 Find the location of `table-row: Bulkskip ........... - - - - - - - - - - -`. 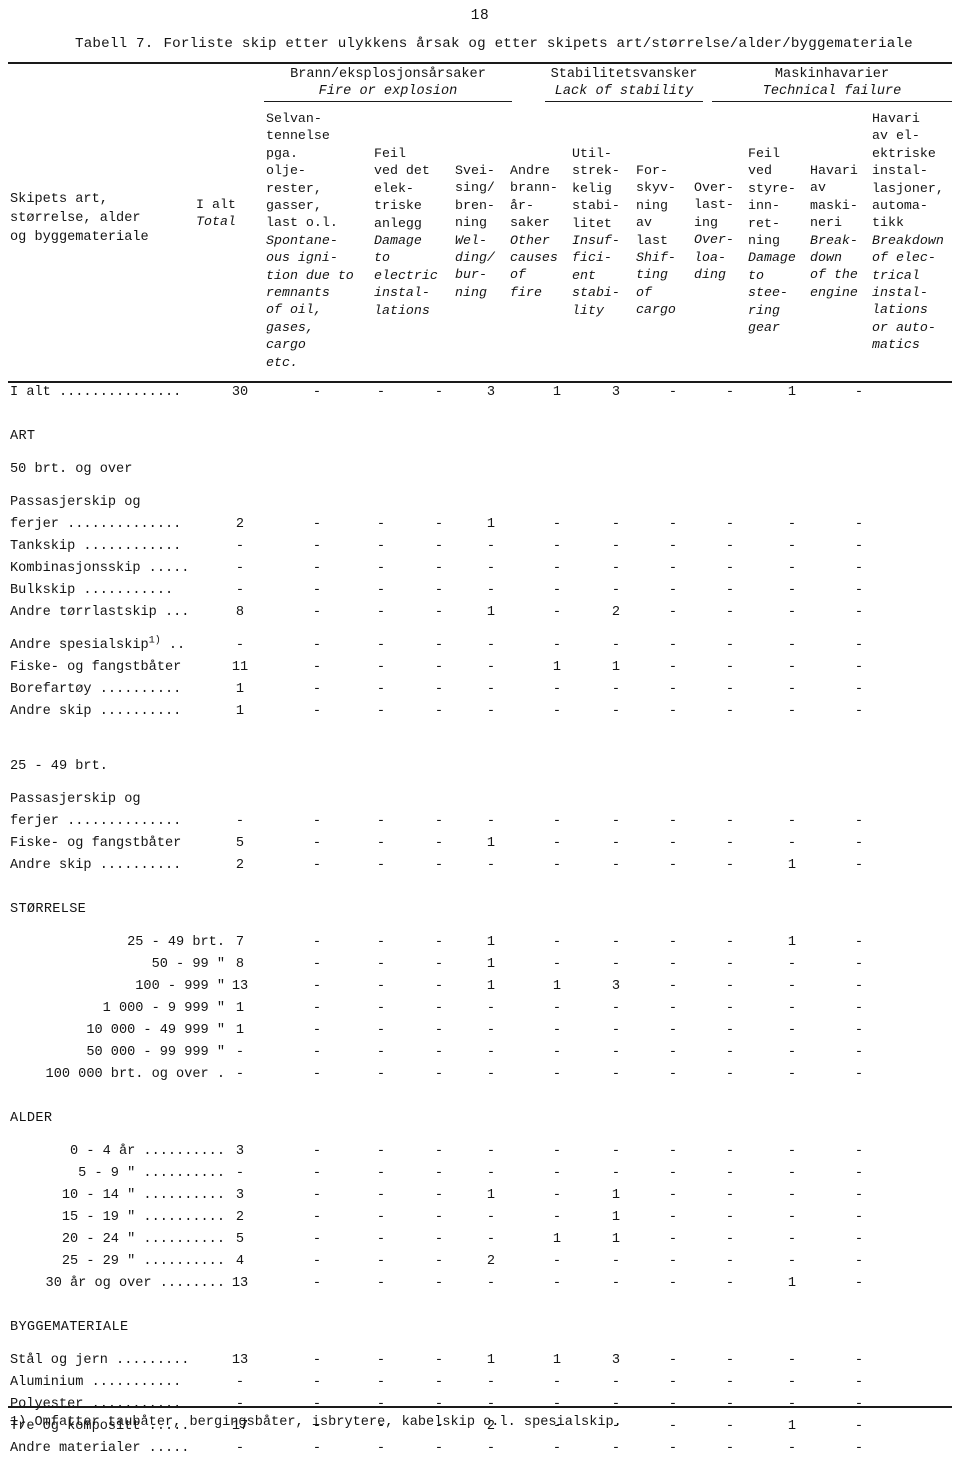

table-row: Bulkskip ........... - - - - - - - - - - - is located at coordinates (480, 594).